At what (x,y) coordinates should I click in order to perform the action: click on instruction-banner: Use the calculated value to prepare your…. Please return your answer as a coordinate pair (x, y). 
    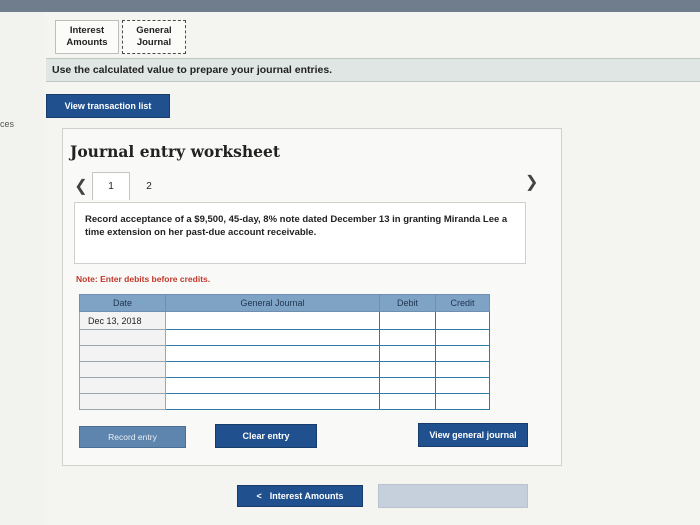
    Looking at the image, I should click on (373, 70).